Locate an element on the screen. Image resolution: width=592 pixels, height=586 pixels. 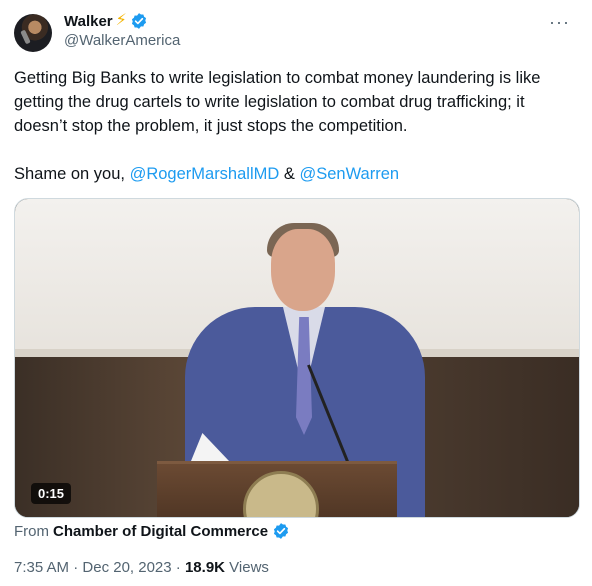
tweet-metadata: 7:35 AM · Dec 20, 2023 · 18.9K Views is located at coordinates (141, 567).